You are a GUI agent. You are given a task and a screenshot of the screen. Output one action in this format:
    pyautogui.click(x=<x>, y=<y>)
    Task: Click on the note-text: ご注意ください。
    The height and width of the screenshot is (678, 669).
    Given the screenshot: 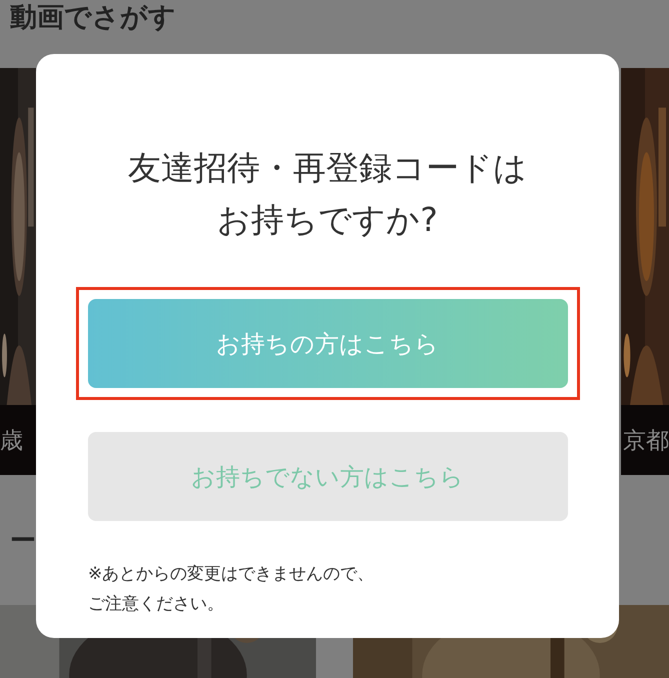 What is the action you would take?
    pyautogui.click(x=156, y=604)
    